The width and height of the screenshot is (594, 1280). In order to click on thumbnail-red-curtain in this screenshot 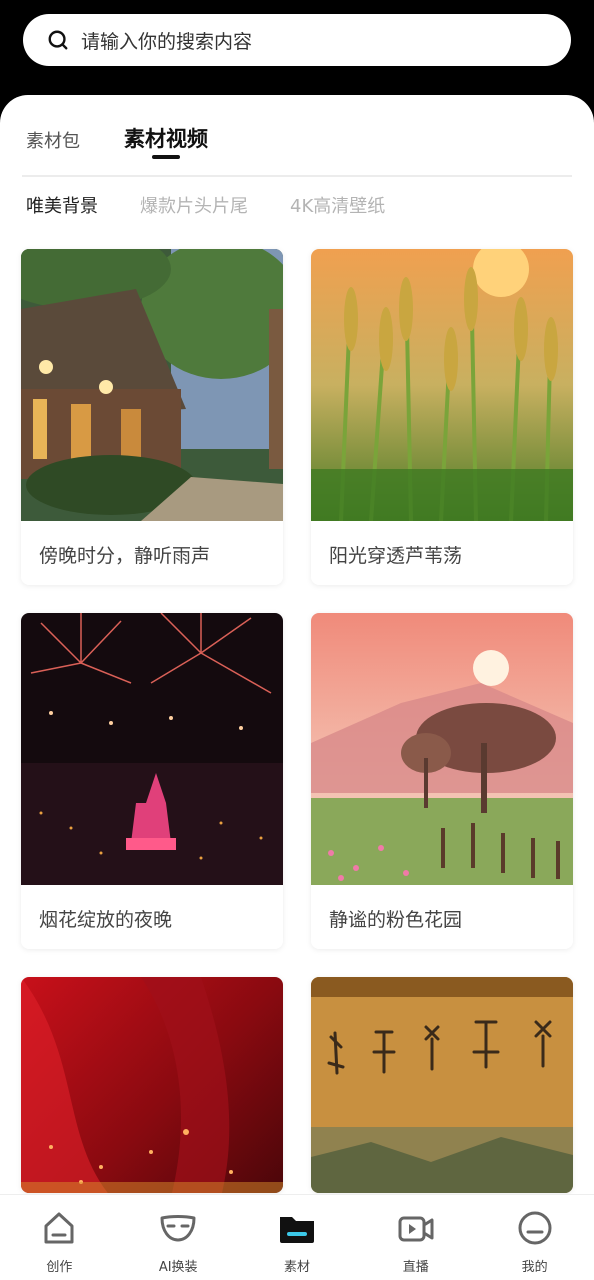, I will do `click(152, 1085)`.